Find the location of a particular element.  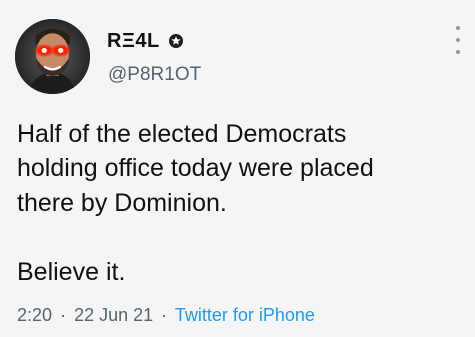

display-name: RΞ4L is located at coordinates (133, 41).